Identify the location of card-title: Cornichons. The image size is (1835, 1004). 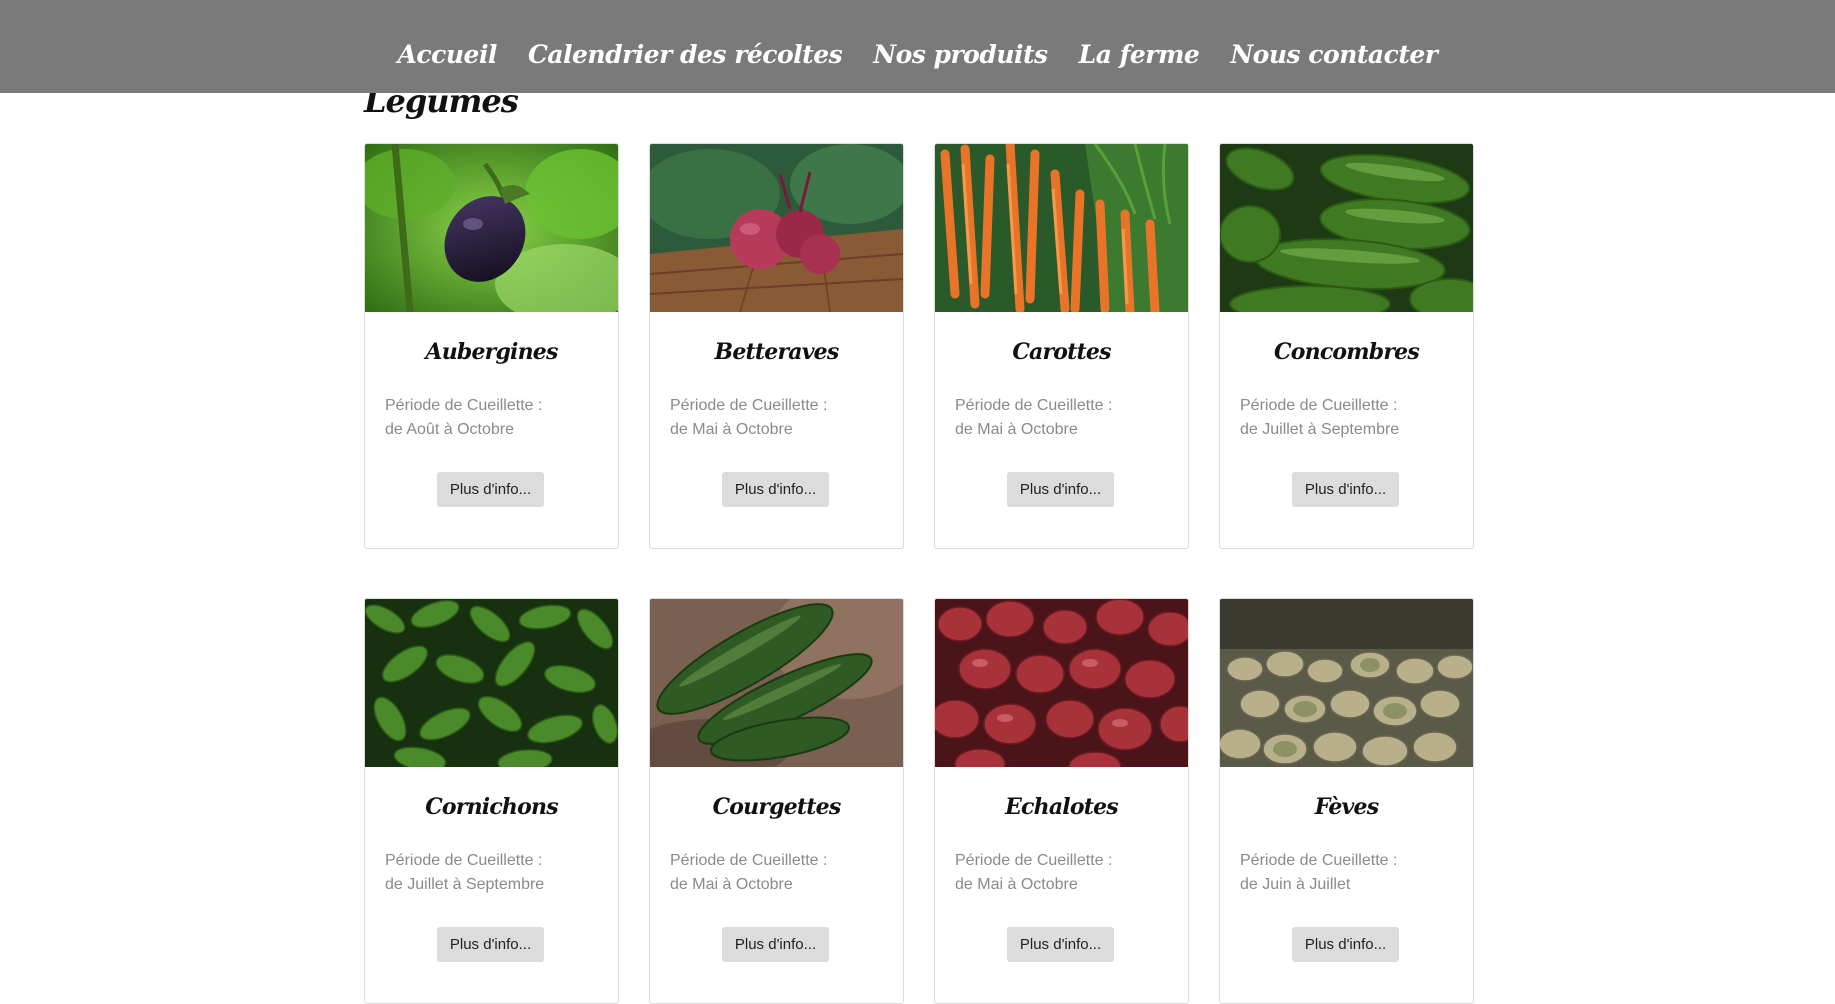
(491, 807).